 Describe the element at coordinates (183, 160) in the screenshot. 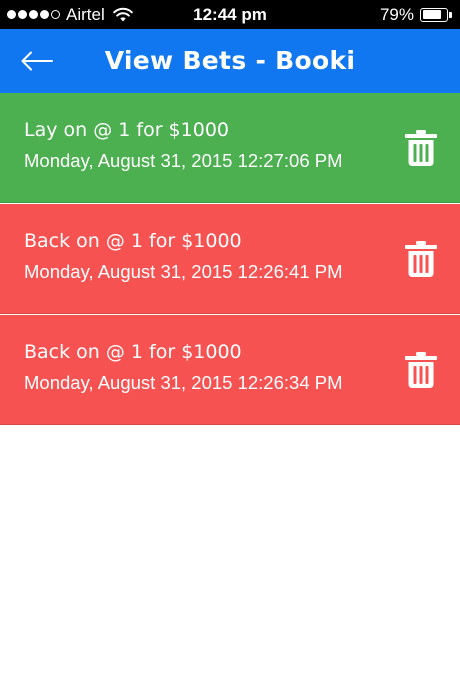

I see `bet-timestamp: Monday, August 31, 2015 12:27:06 PM` at that location.